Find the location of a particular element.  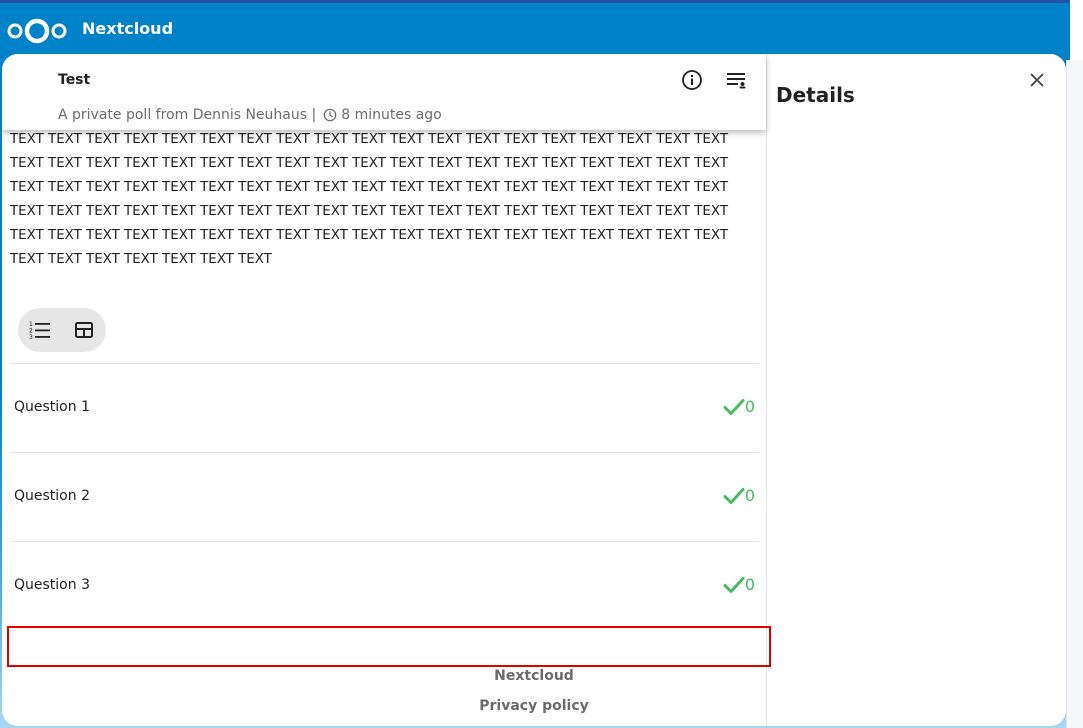

option-row: Question 1 0 is located at coordinates (384, 407).